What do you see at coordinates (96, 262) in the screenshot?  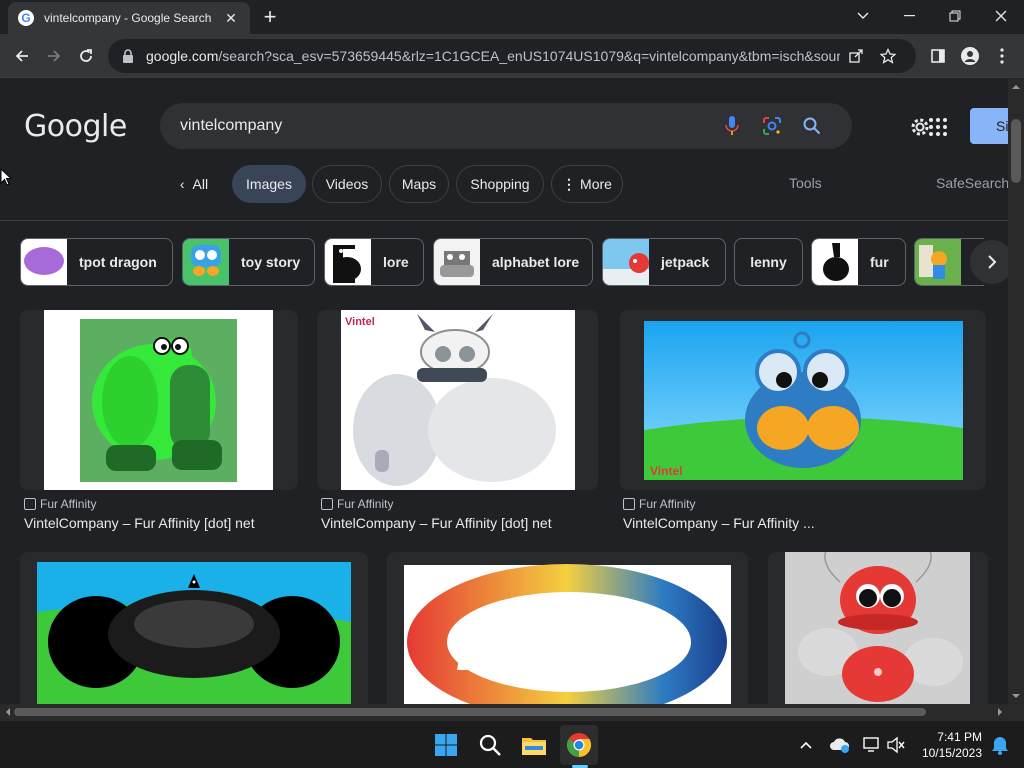 I see `related-chip-tpot-dragon: tpot dragon` at bounding box center [96, 262].